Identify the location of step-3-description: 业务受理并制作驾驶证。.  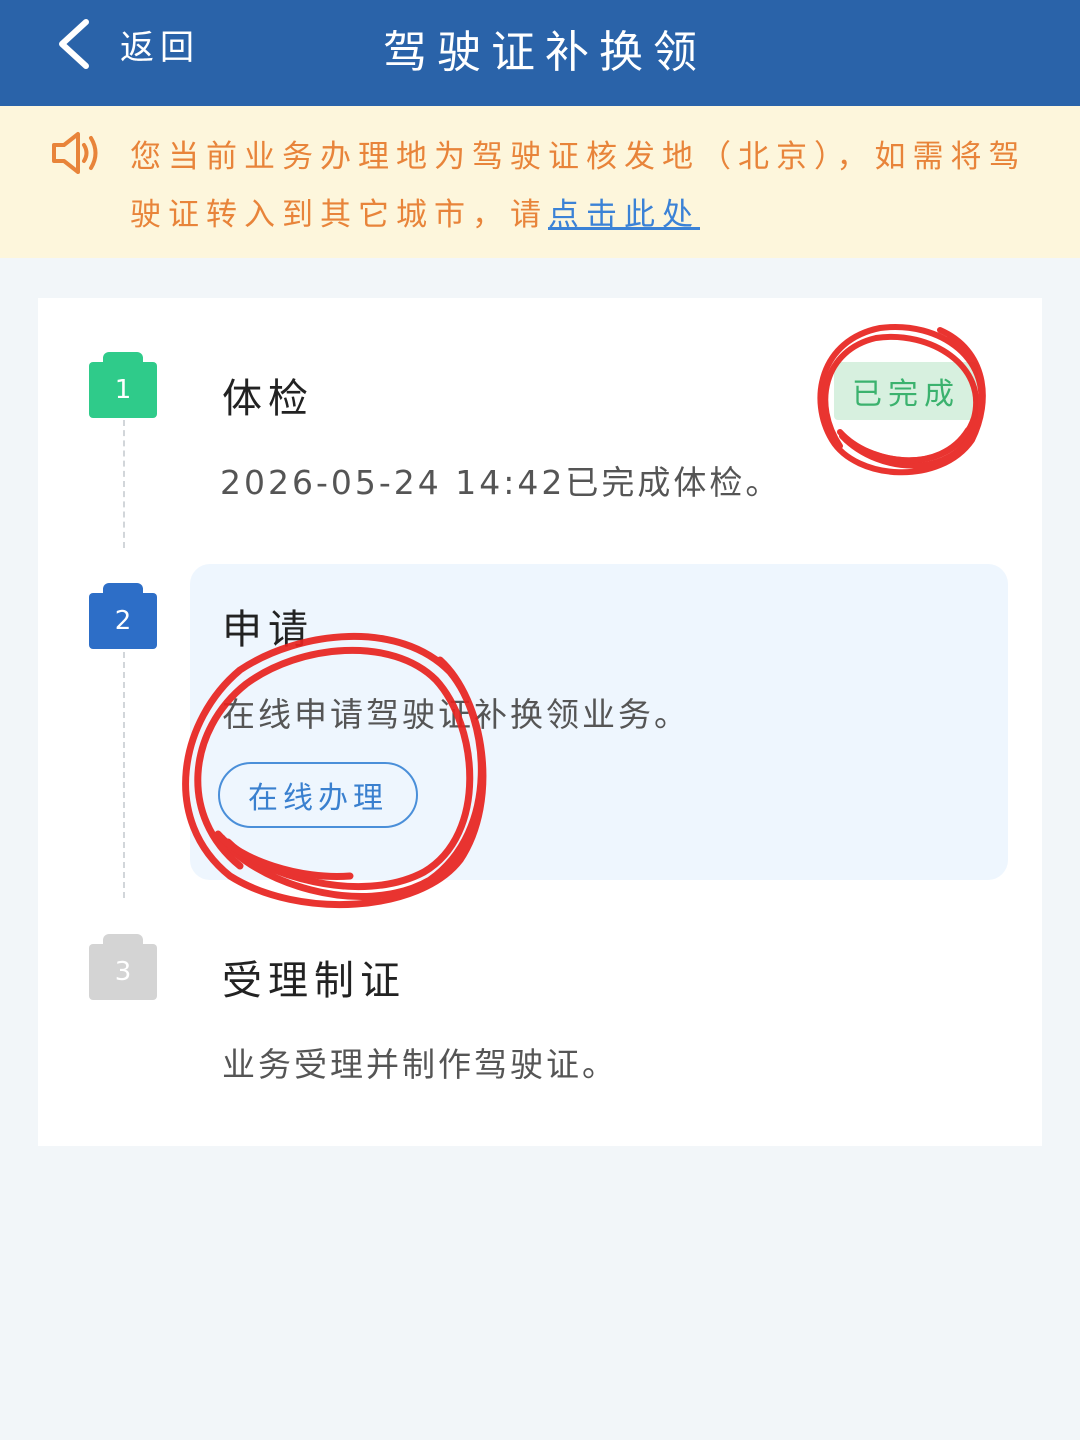
(420, 1064).